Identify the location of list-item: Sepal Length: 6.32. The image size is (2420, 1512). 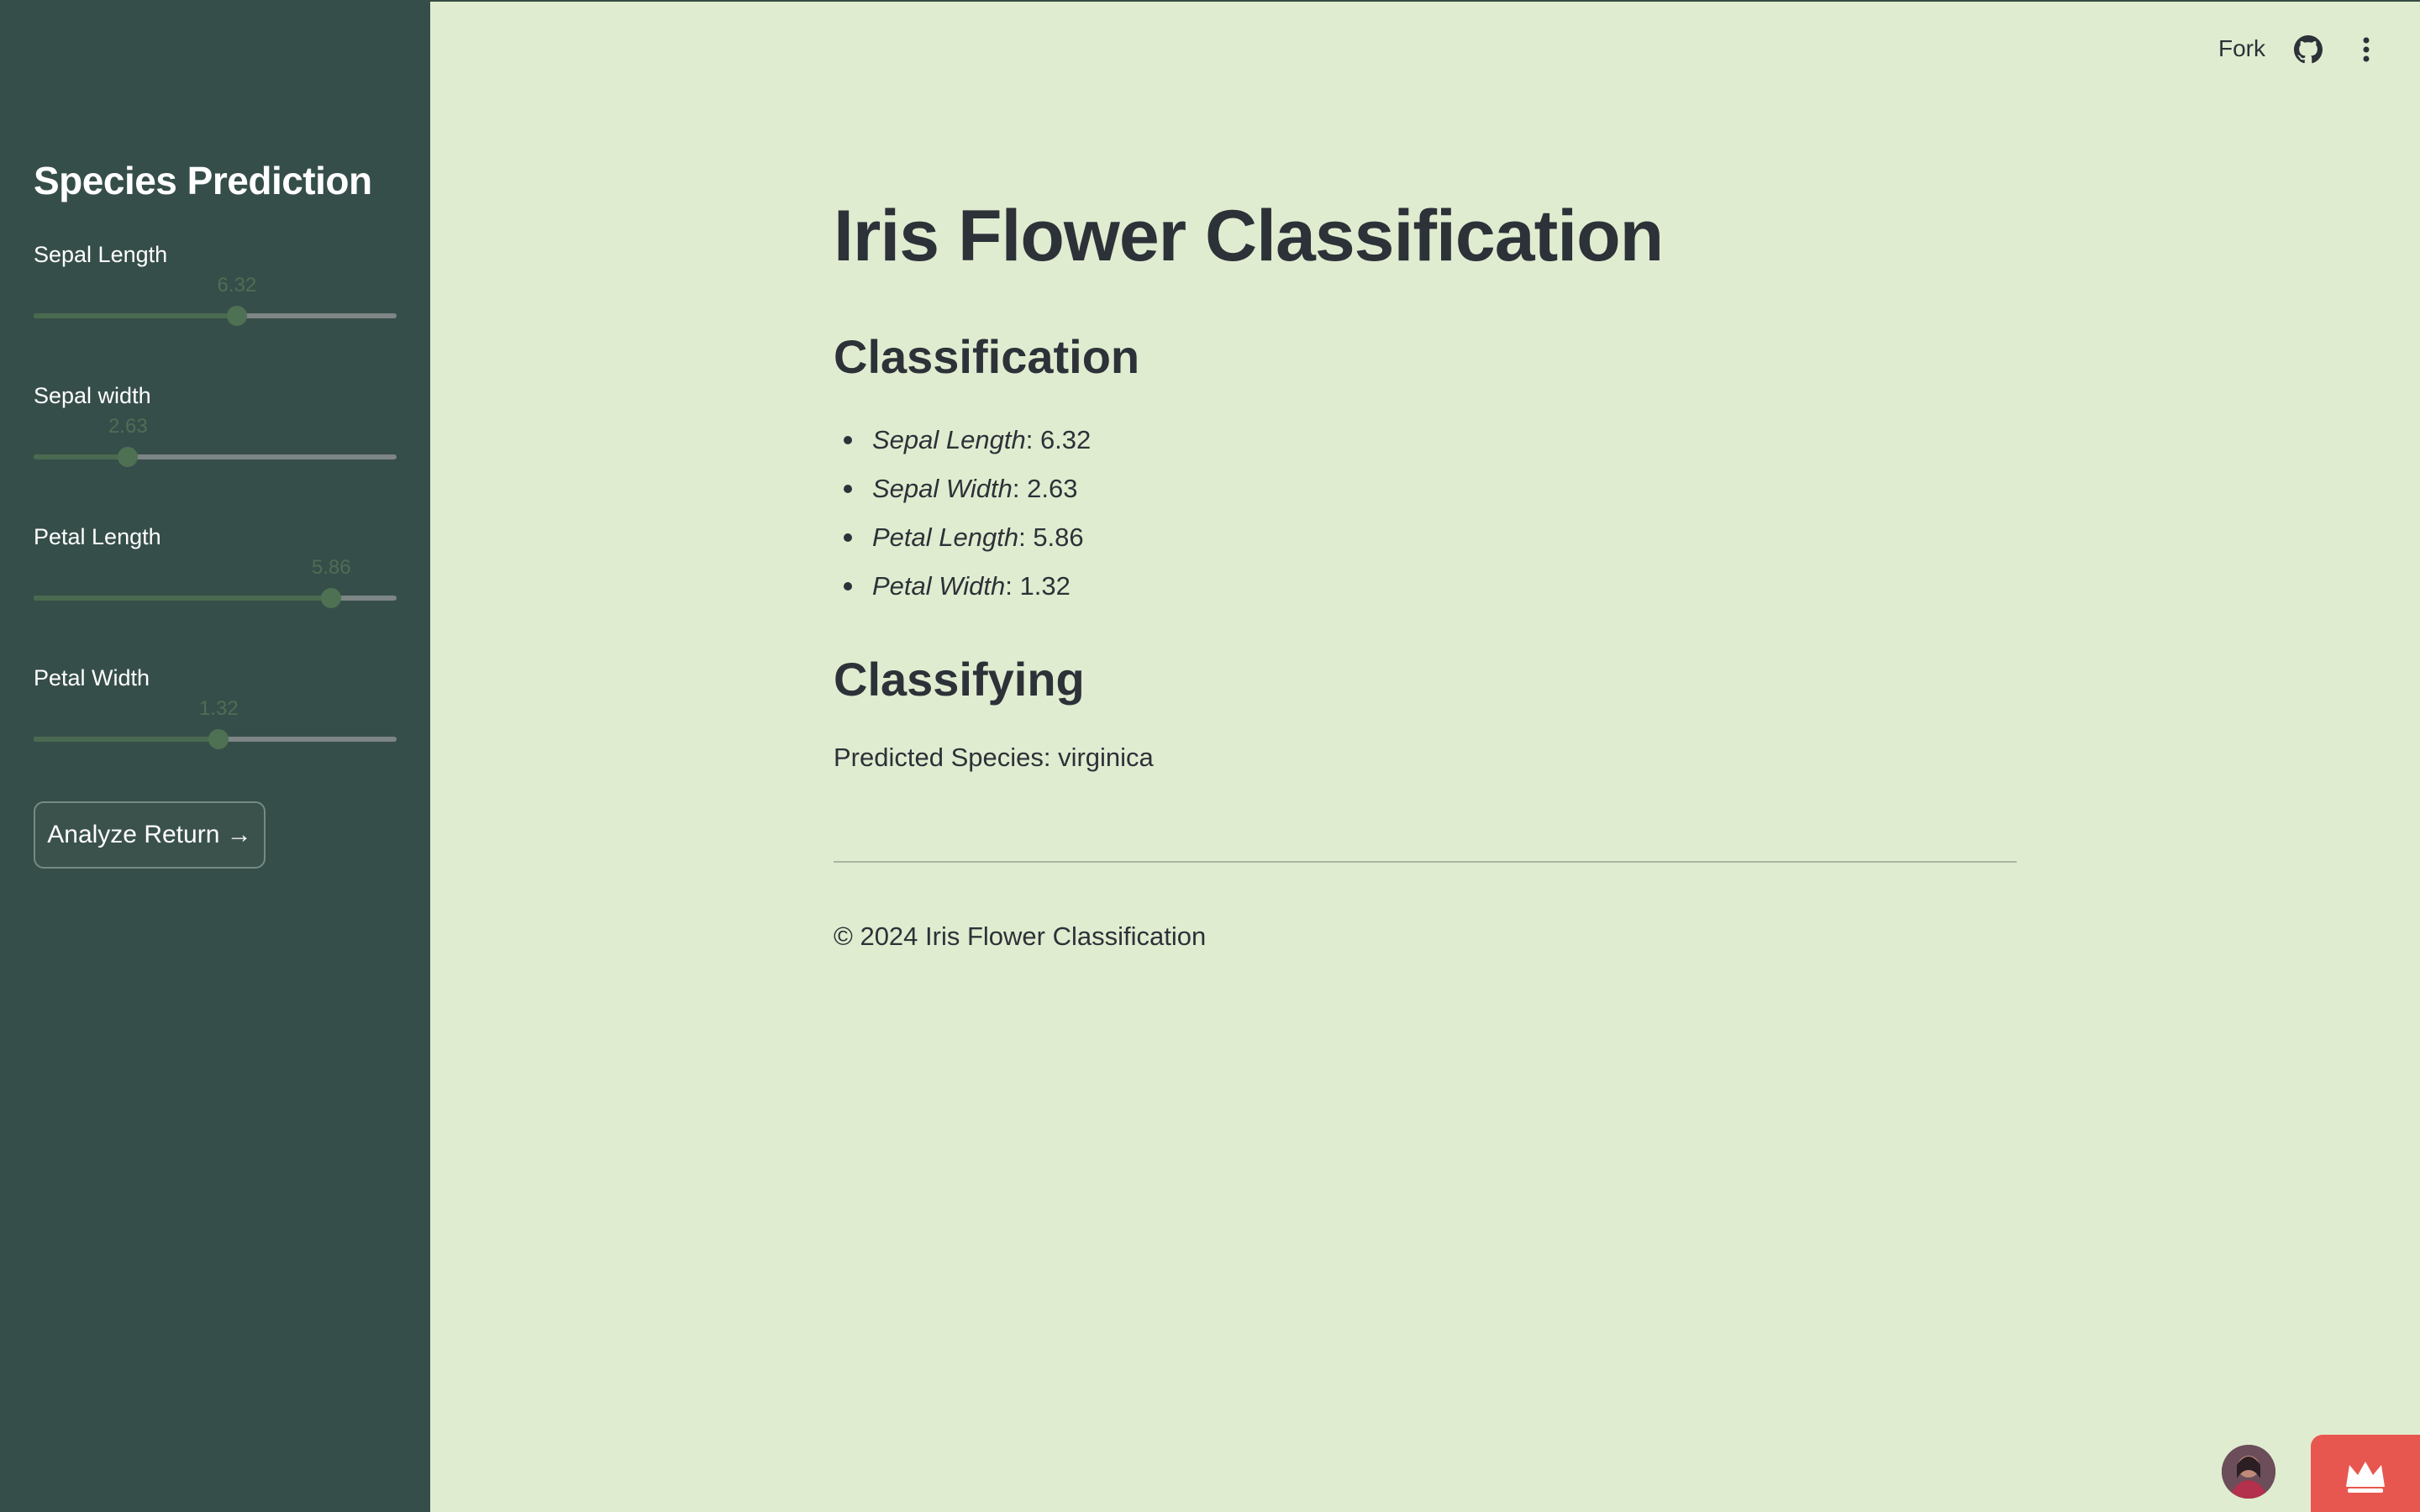
(962, 444).